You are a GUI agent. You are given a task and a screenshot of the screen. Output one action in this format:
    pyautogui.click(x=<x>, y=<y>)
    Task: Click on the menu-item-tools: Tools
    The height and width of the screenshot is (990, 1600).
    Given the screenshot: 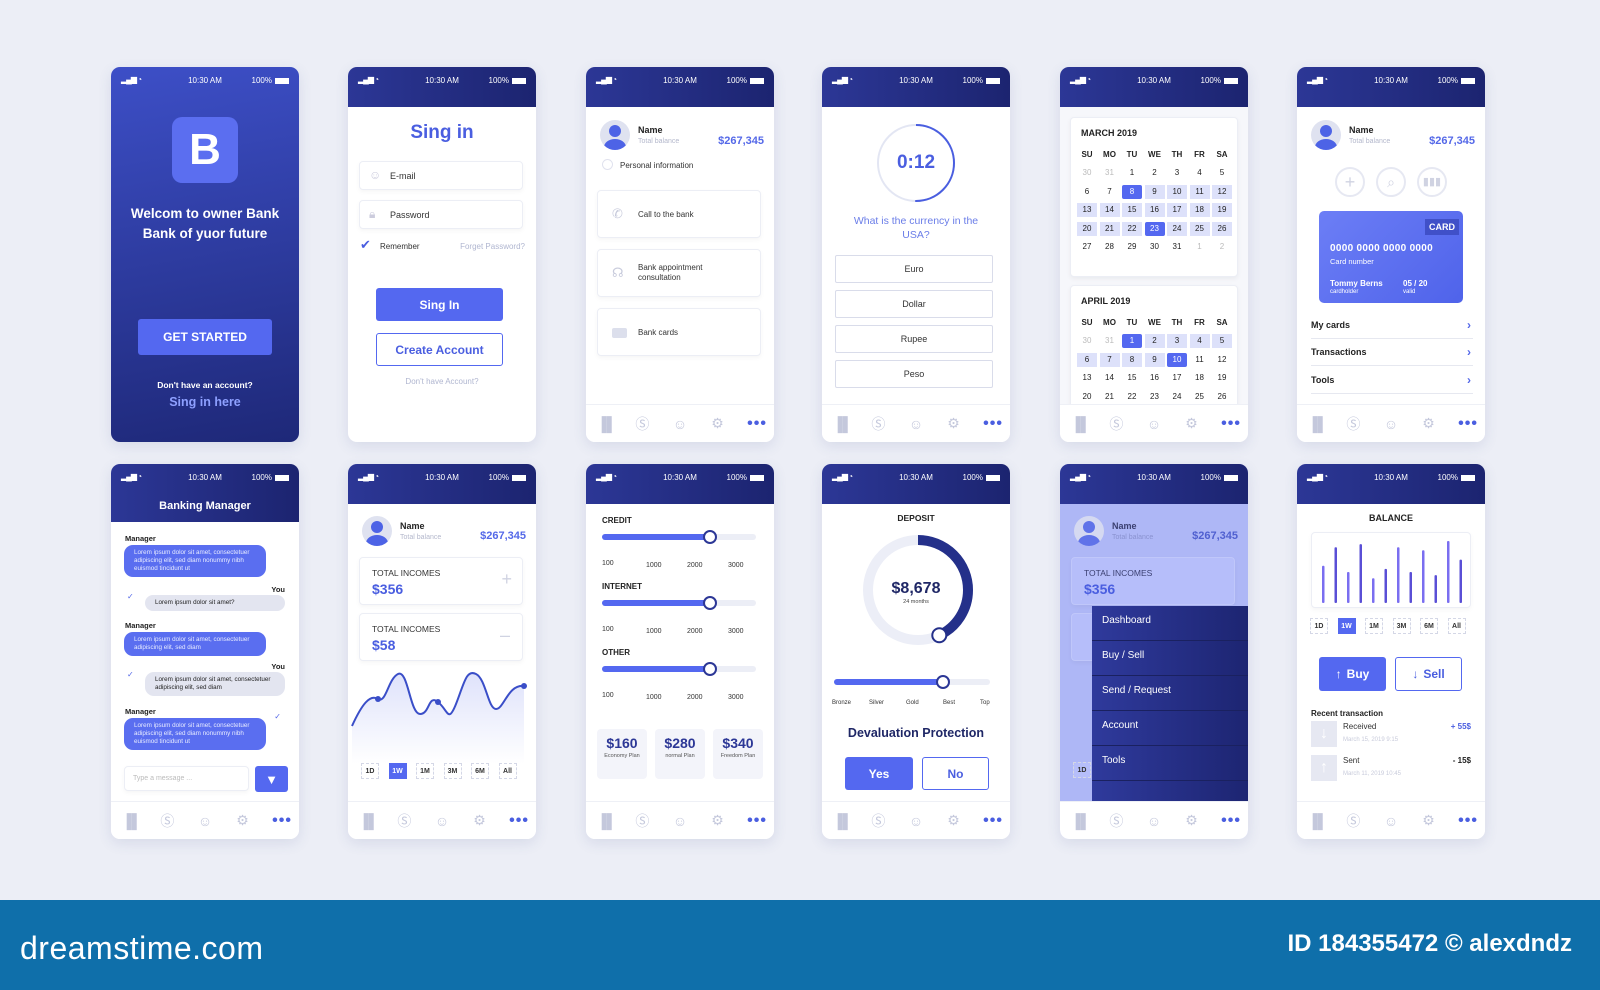 What is the action you would take?
    pyautogui.click(x=1170, y=763)
    